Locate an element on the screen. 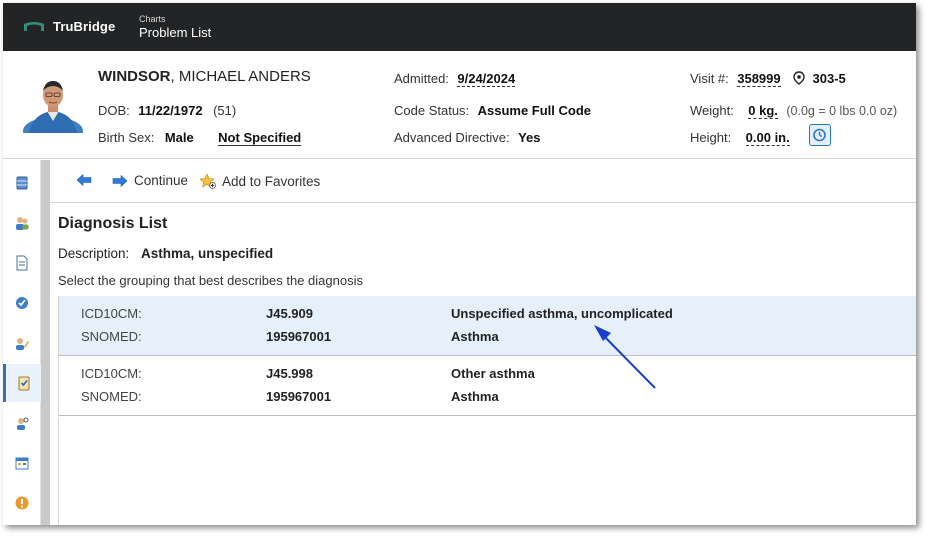 The height and width of the screenshot is (540, 930). nav-alert is located at coordinates (22, 503).